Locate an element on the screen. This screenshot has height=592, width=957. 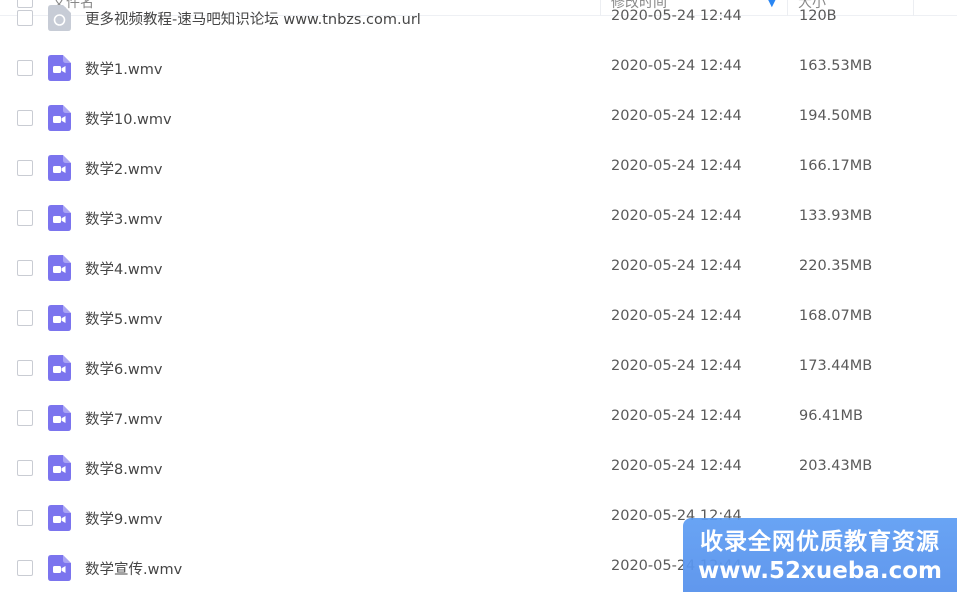
file-name: 数学2.wmv is located at coordinates (123, 168).